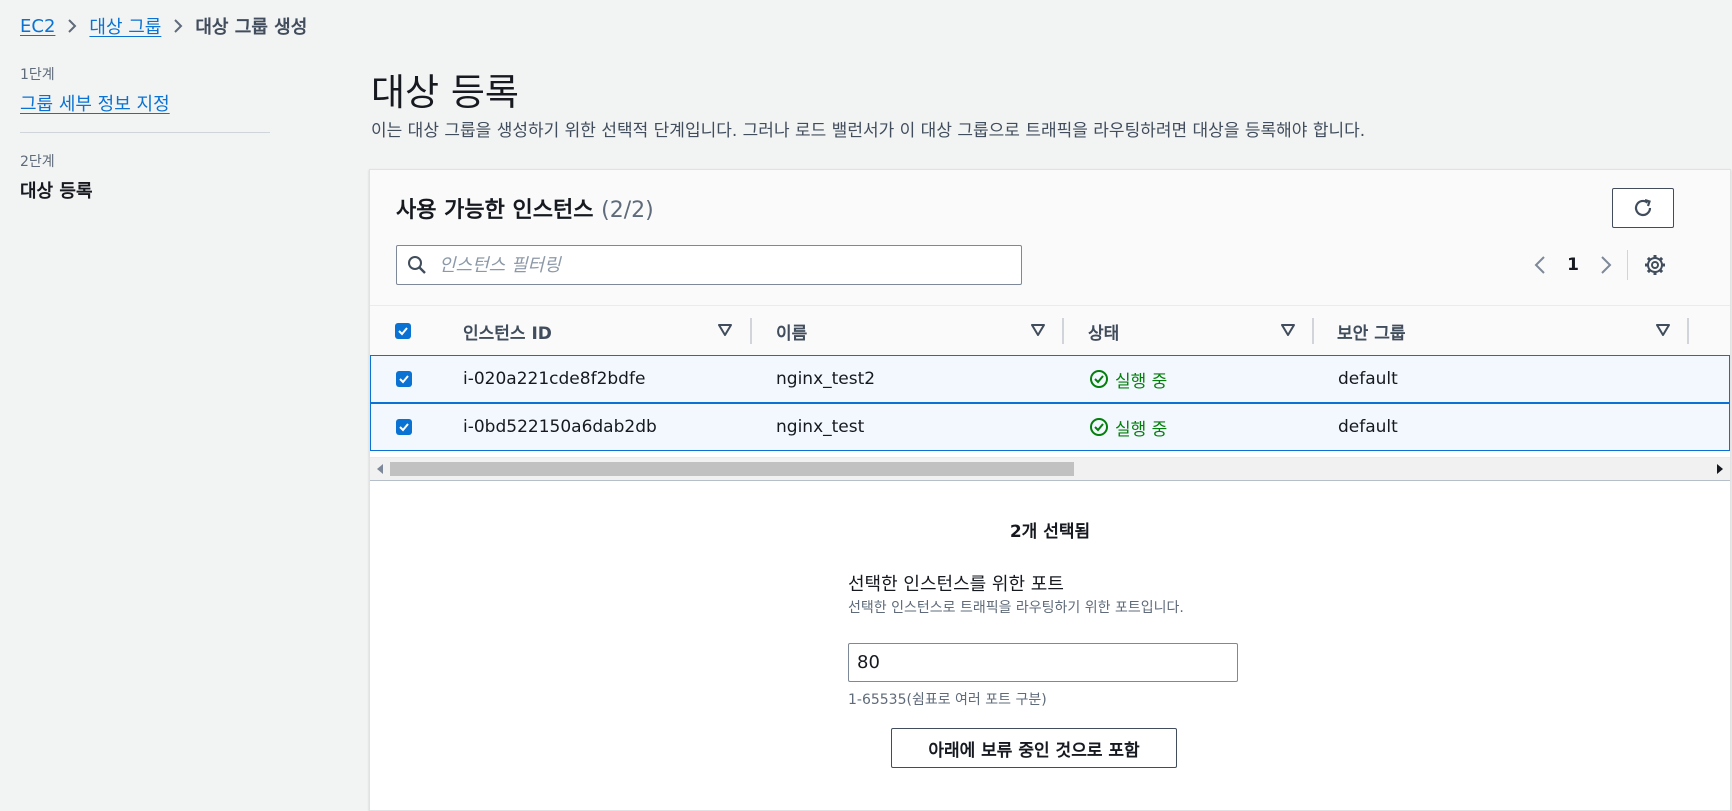  Describe the element at coordinates (1016, 608) in the screenshot. I see `port-description: 선택한 인스턴스로 트래픽을 라우팅하기 위한 포트입니다.` at that location.